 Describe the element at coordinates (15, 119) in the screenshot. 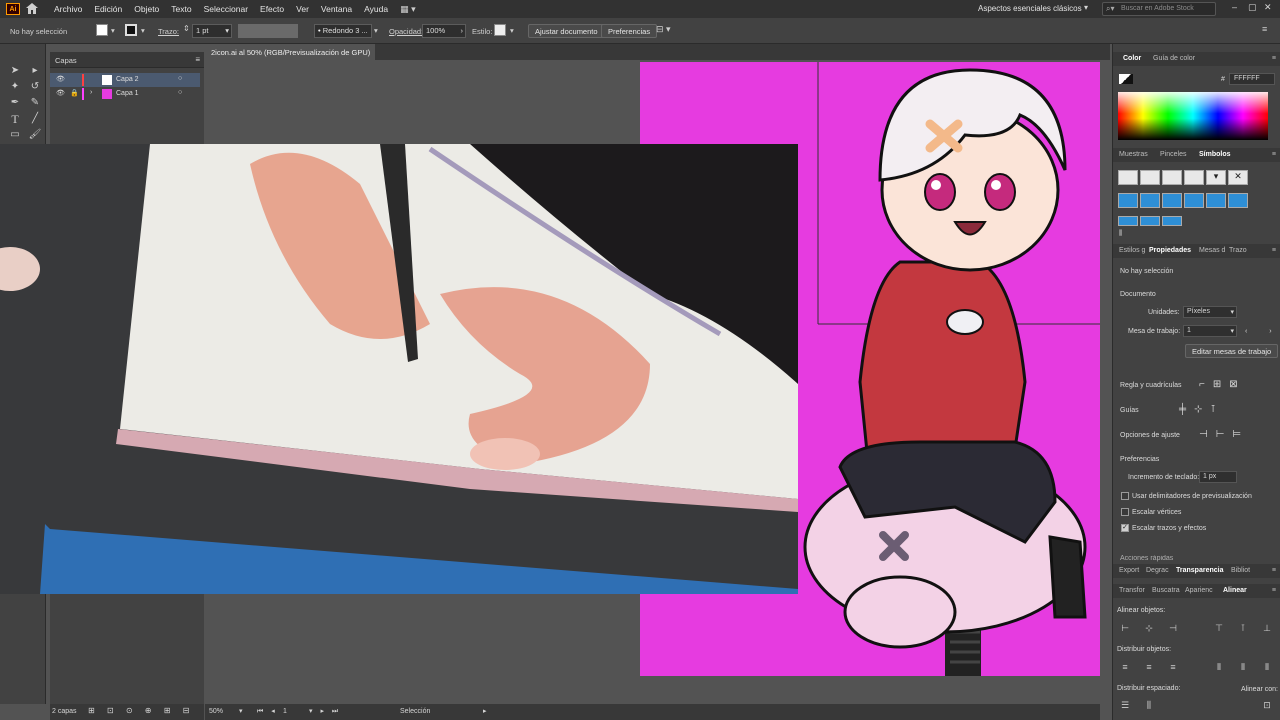

I see `type-tool-icon: T` at that location.